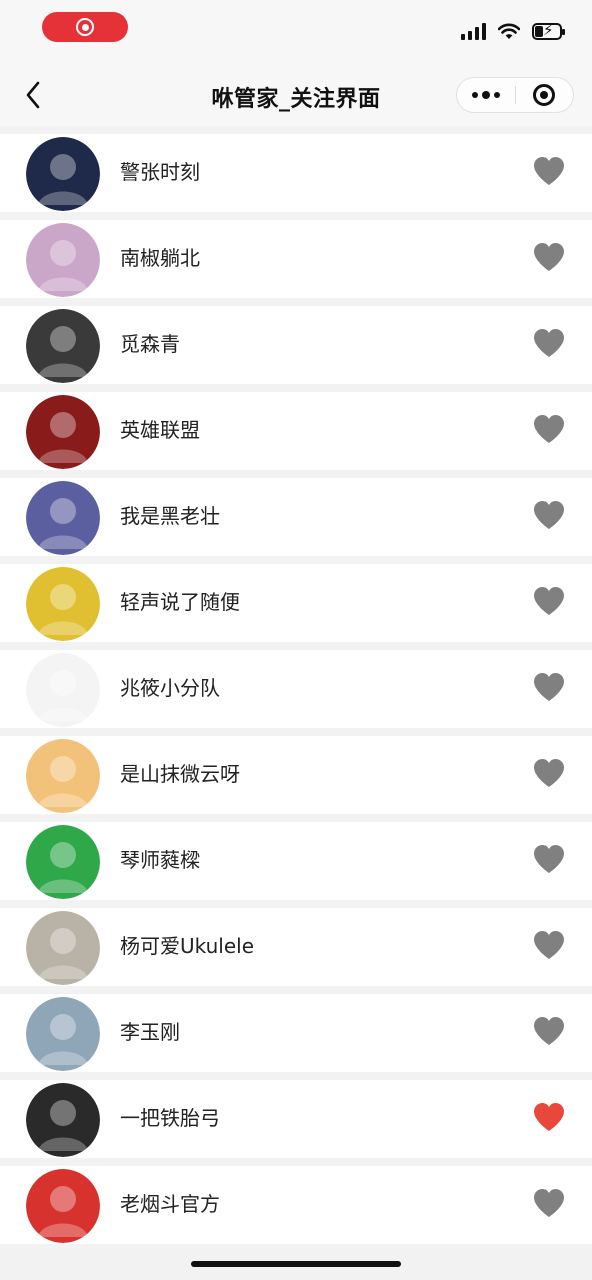 The image size is (592, 1280). What do you see at coordinates (296, 861) in the screenshot?
I see `list-item: 琴师蕤樑` at bounding box center [296, 861].